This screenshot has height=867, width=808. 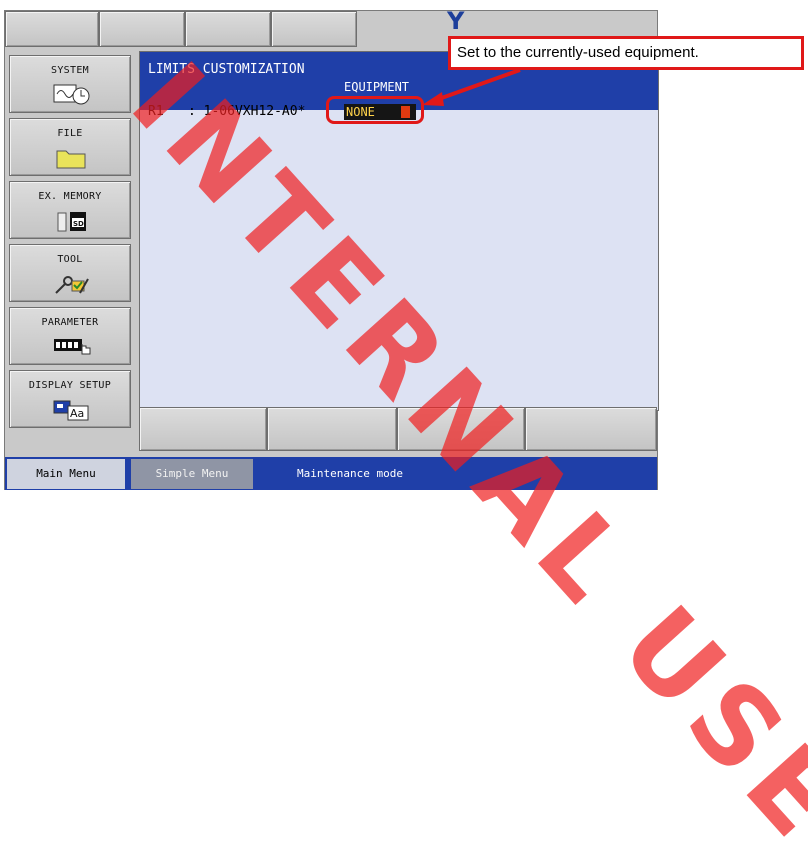 What do you see at coordinates (375, 110) in the screenshot?
I see `highlight-box` at bounding box center [375, 110].